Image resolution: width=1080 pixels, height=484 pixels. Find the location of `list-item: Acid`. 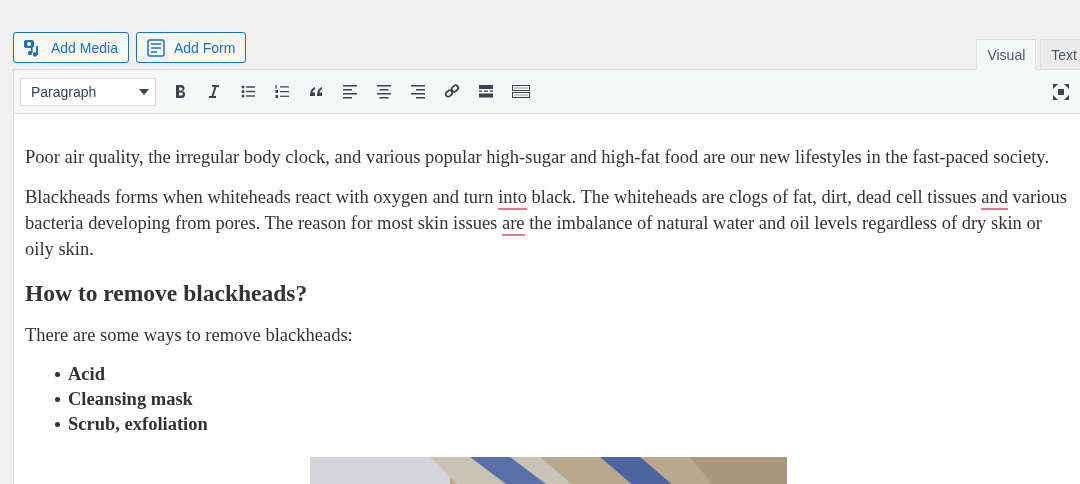

list-item: Acid is located at coordinates (86, 374).